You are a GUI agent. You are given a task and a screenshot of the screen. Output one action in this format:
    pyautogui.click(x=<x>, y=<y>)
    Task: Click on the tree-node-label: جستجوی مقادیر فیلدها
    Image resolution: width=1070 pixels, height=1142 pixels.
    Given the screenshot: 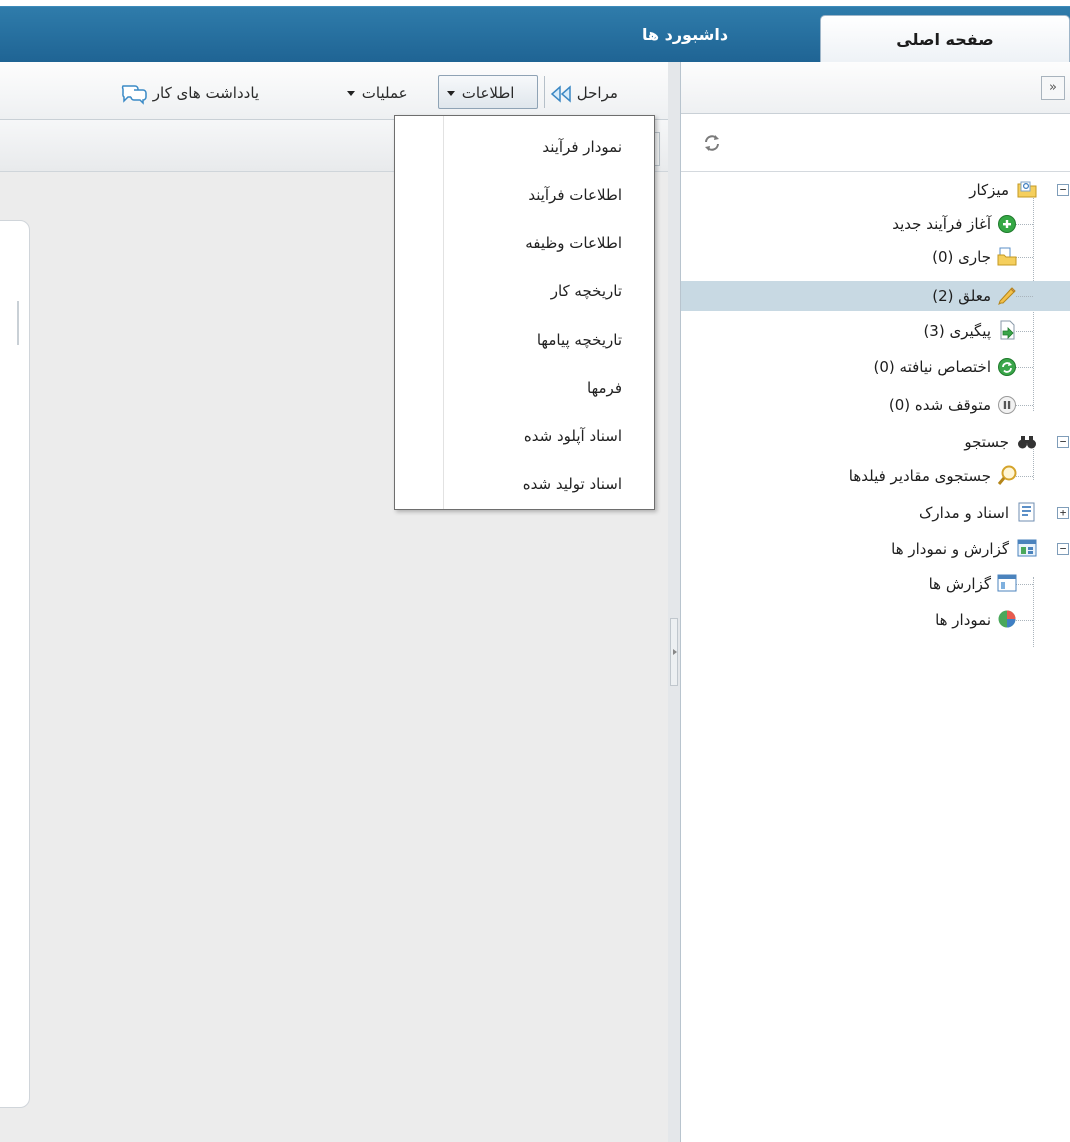 What is the action you would take?
    pyautogui.click(x=919, y=476)
    